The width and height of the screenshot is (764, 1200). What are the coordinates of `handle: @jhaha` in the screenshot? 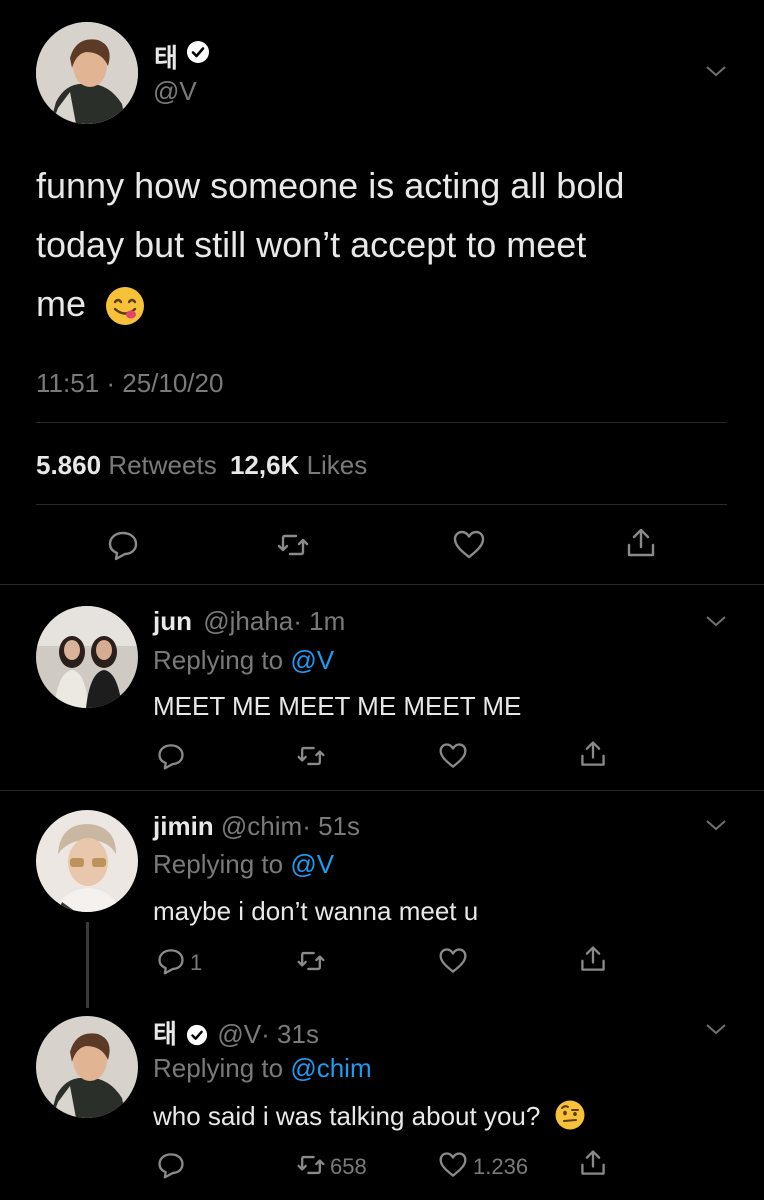 It's located at (248, 621).